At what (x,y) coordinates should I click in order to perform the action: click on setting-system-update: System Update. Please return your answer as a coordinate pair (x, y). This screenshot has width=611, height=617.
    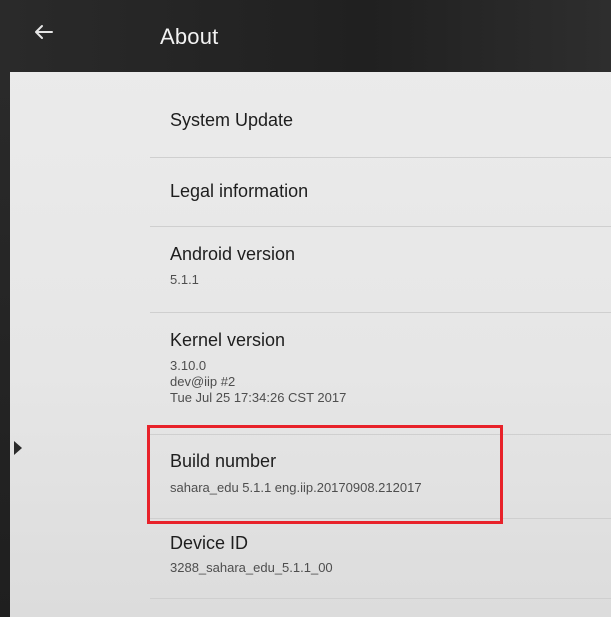
    Looking at the image, I should click on (380, 115).